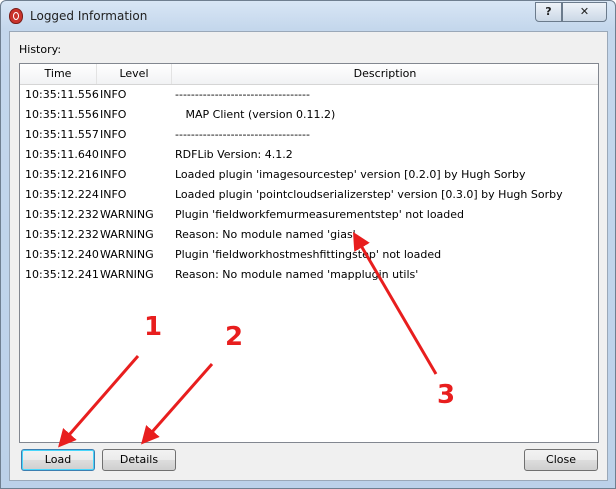  Describe the element at coordinates (40, 49) in the screenshot. I see `history-label: History:` at that location.